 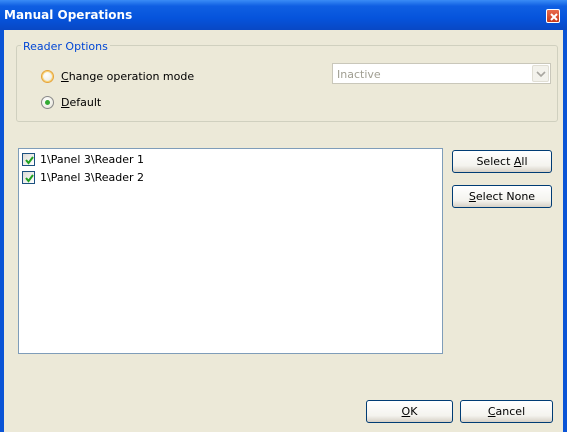 I want to click on reader-2-checkbox, so click(x=28, y=177).